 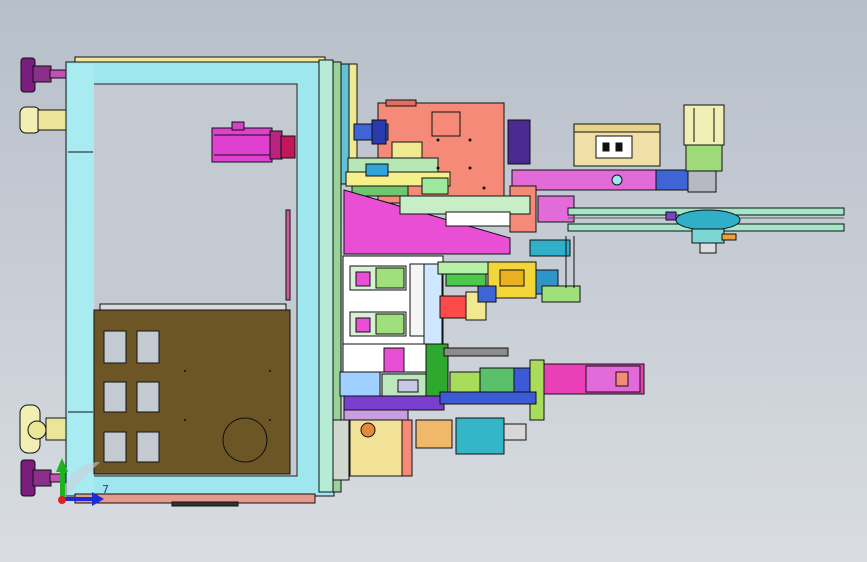 What do you see at coordinates (105, 489) in the screenshot?
I see `axis-label: 7` at bounding box center [105, 489].